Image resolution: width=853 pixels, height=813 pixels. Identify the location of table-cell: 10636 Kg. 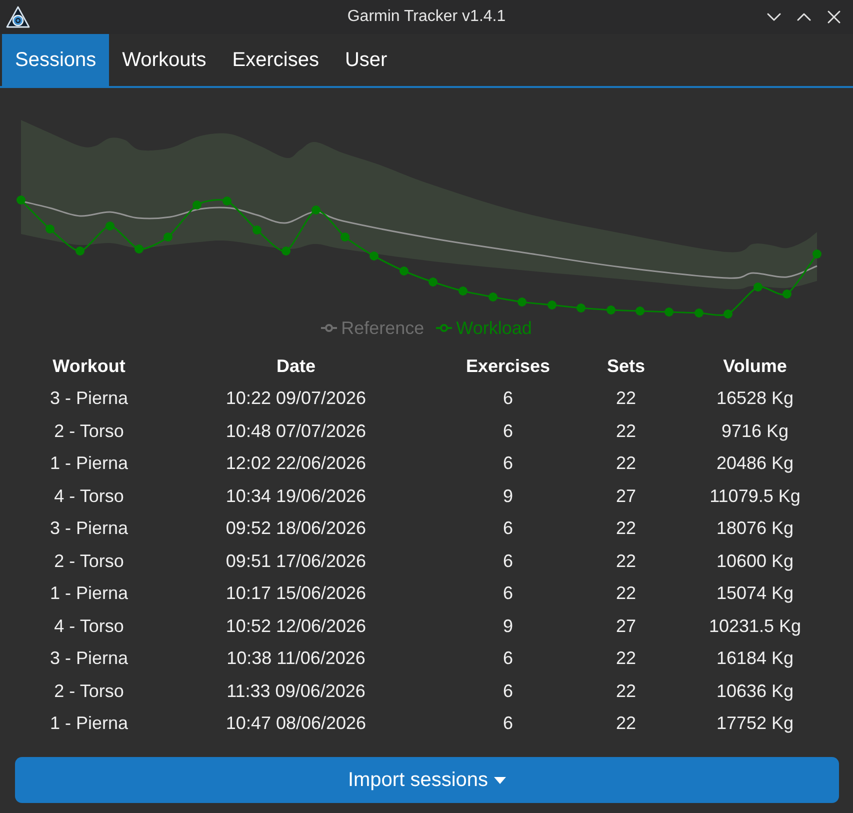
(755, 691).